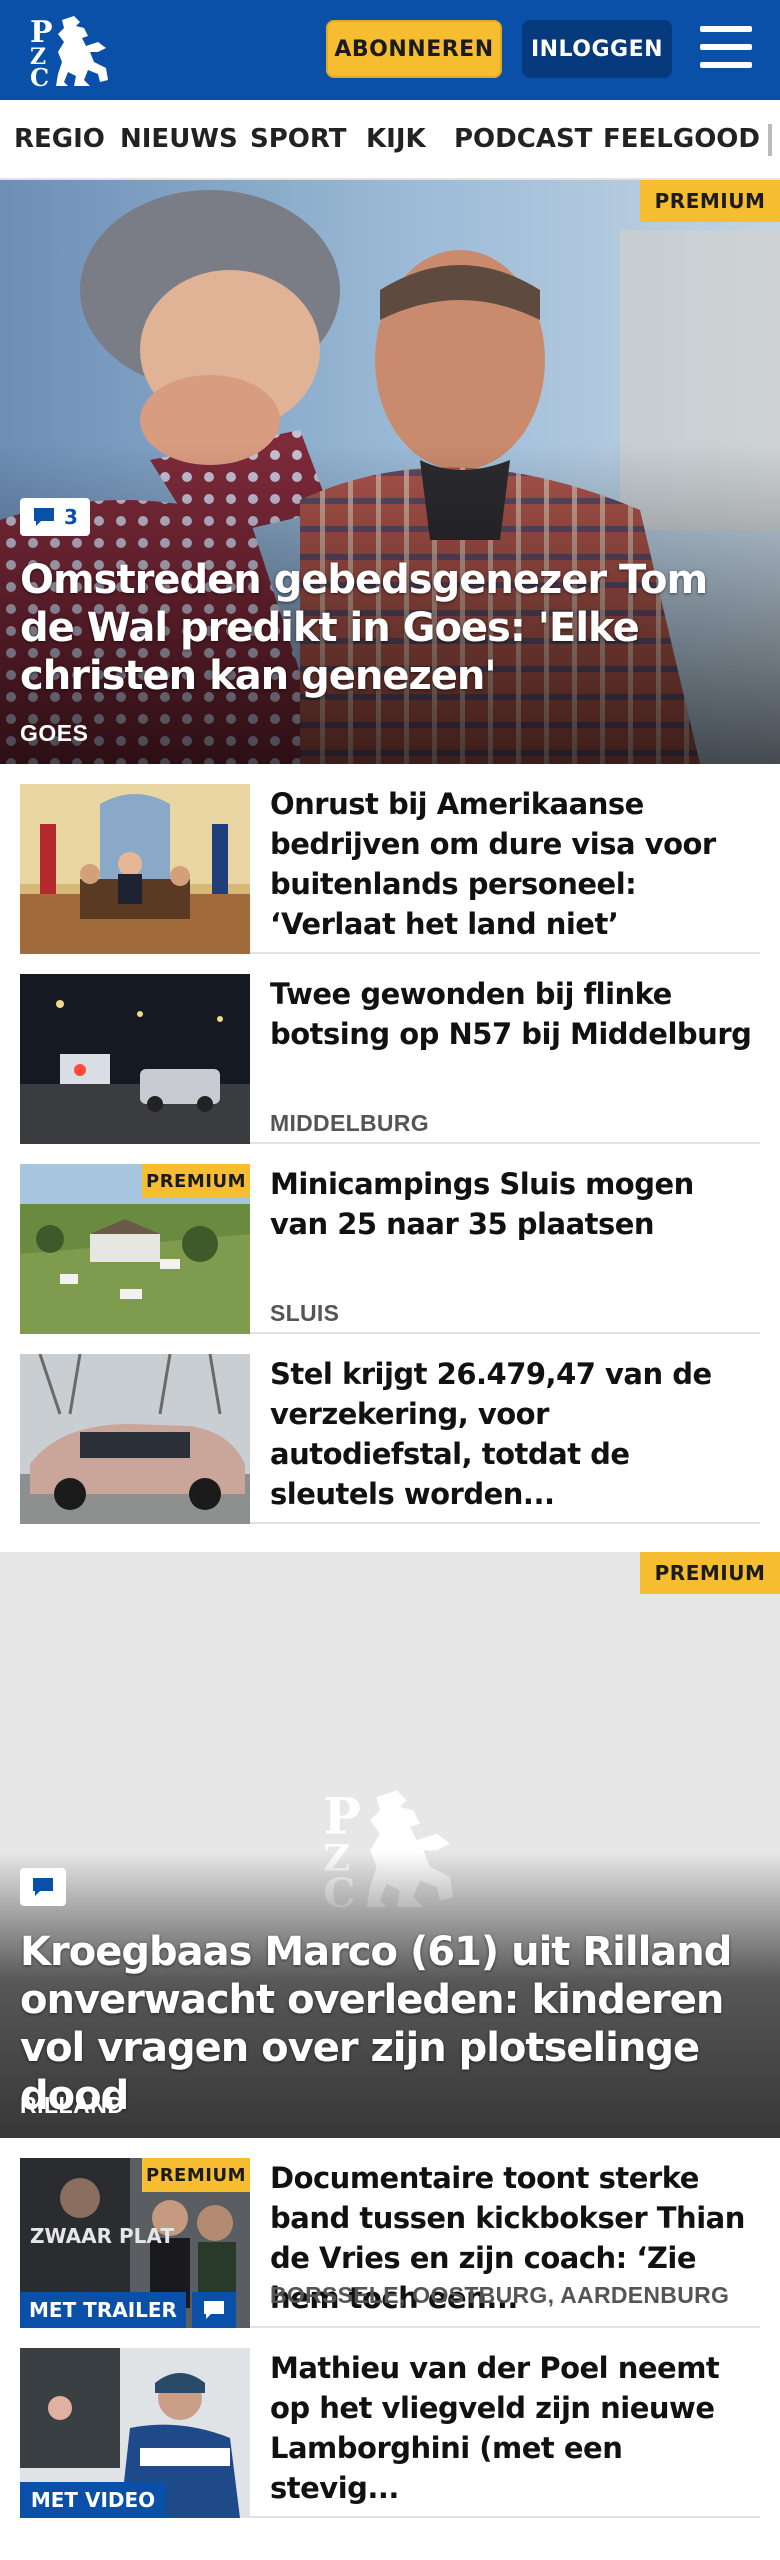  I want to click on comment-badge, so click(43, 1887).